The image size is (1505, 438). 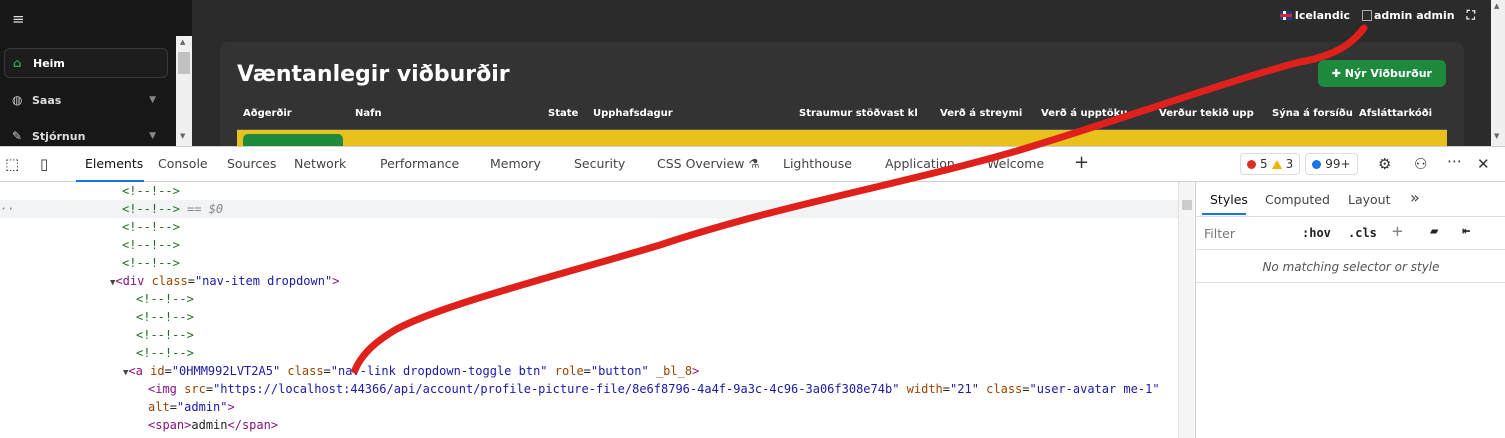 What do you see at coordinates (1420, 164) in the screenshot?
I see `customize-icon: ⚇` at bounding box center [1420, 164].